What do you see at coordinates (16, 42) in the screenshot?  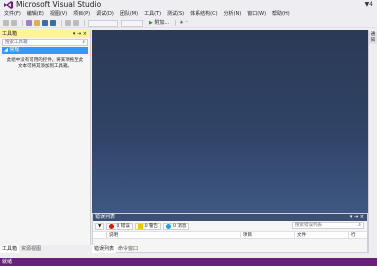 I see `toolbox-search-placeholder: 搜索工具箱` at bounding box center [16, 42].